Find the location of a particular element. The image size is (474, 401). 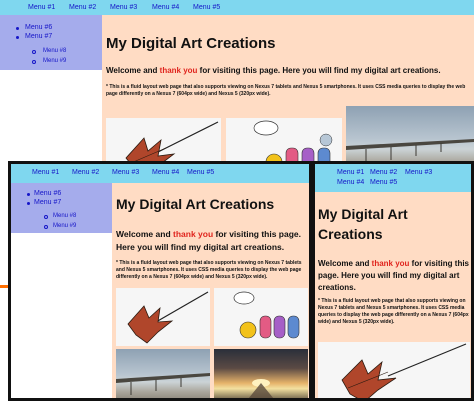

desktop-sidebar-item-9: Menu #9 is located at coordinates (54, 61).